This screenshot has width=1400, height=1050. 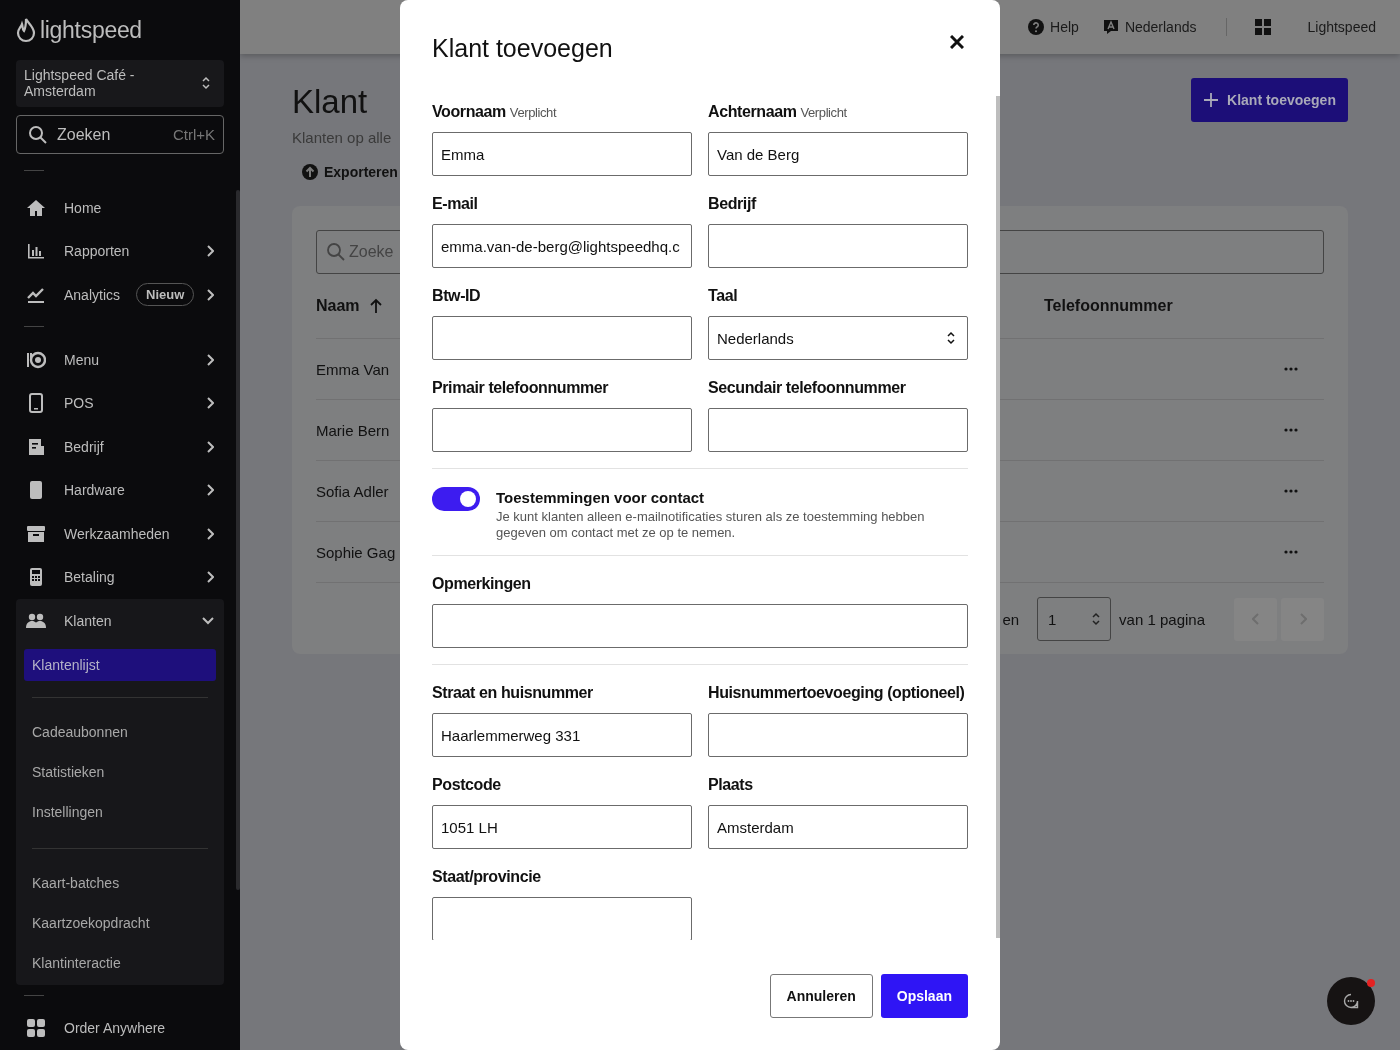 I want to click on nav-item: Bedrijf, so click(x=120, y=447).